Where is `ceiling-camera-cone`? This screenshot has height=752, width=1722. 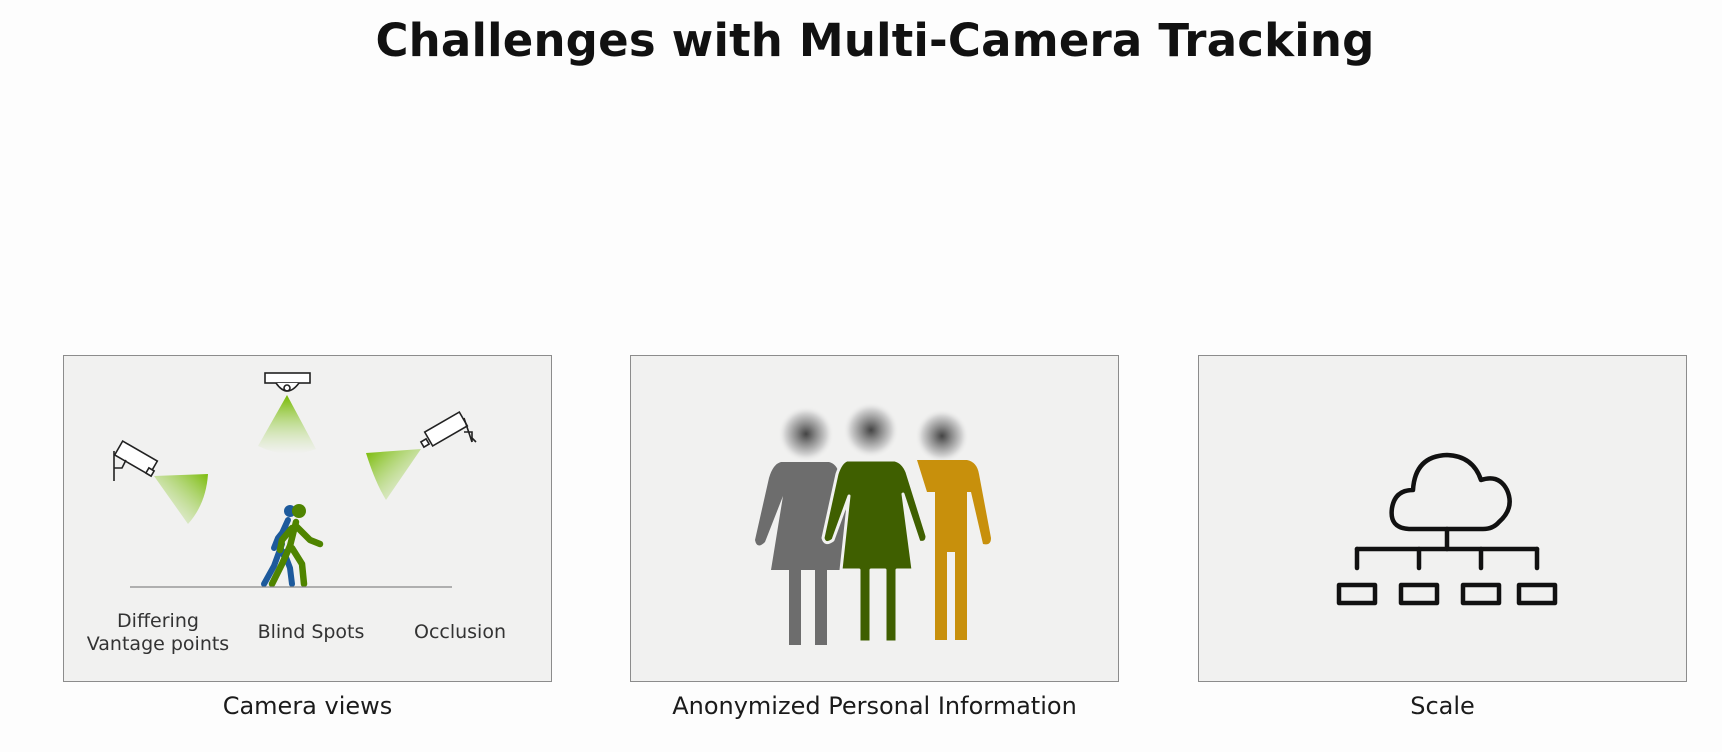 ceiling-camera-cone is located at coordinates (287, 424).